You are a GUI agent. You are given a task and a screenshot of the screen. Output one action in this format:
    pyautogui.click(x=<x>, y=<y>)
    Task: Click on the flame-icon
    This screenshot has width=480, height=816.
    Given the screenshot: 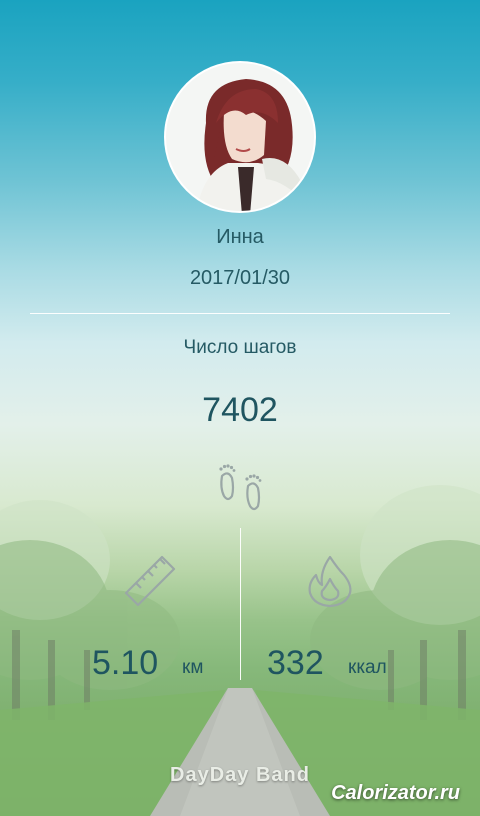 What is the action you would take?
    pyautogui.click(x=330, y=581)
    